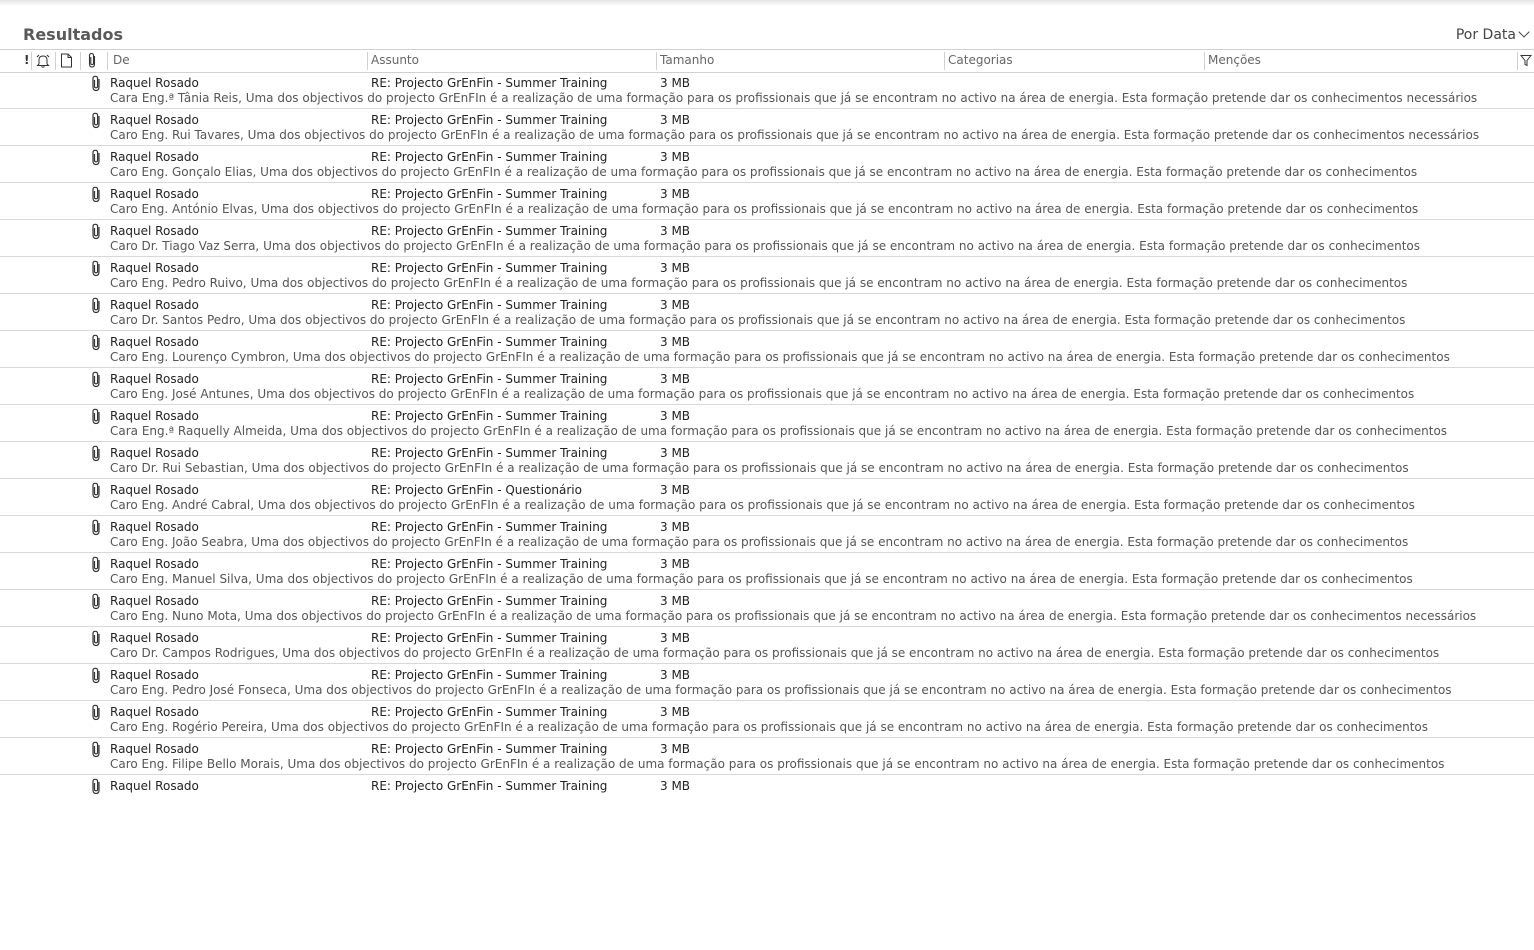 The width and height of the screenshot is (1534, 950). I want to click on sort-by-date-dropdown: Por Data, so click(1492, 34).